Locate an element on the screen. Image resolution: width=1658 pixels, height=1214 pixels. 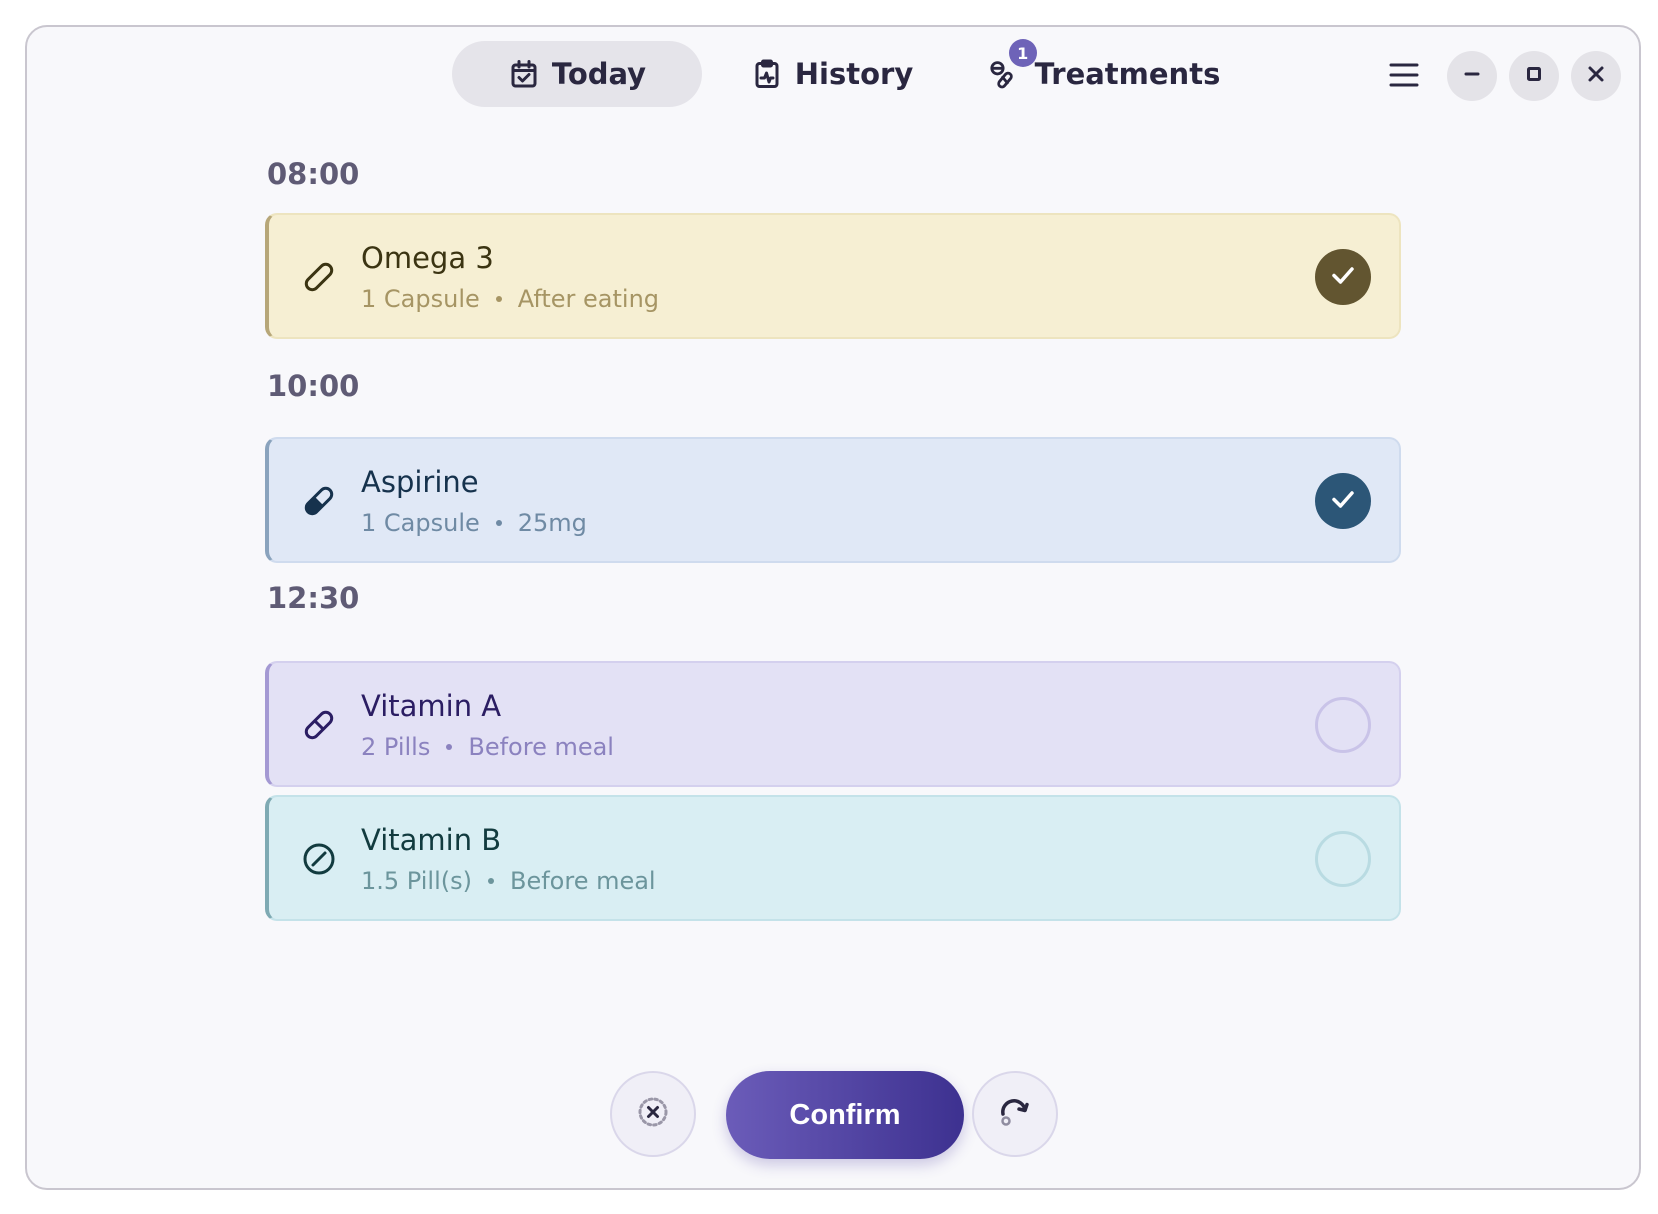
reschedule-button is located at coordinates (1015, 1114).